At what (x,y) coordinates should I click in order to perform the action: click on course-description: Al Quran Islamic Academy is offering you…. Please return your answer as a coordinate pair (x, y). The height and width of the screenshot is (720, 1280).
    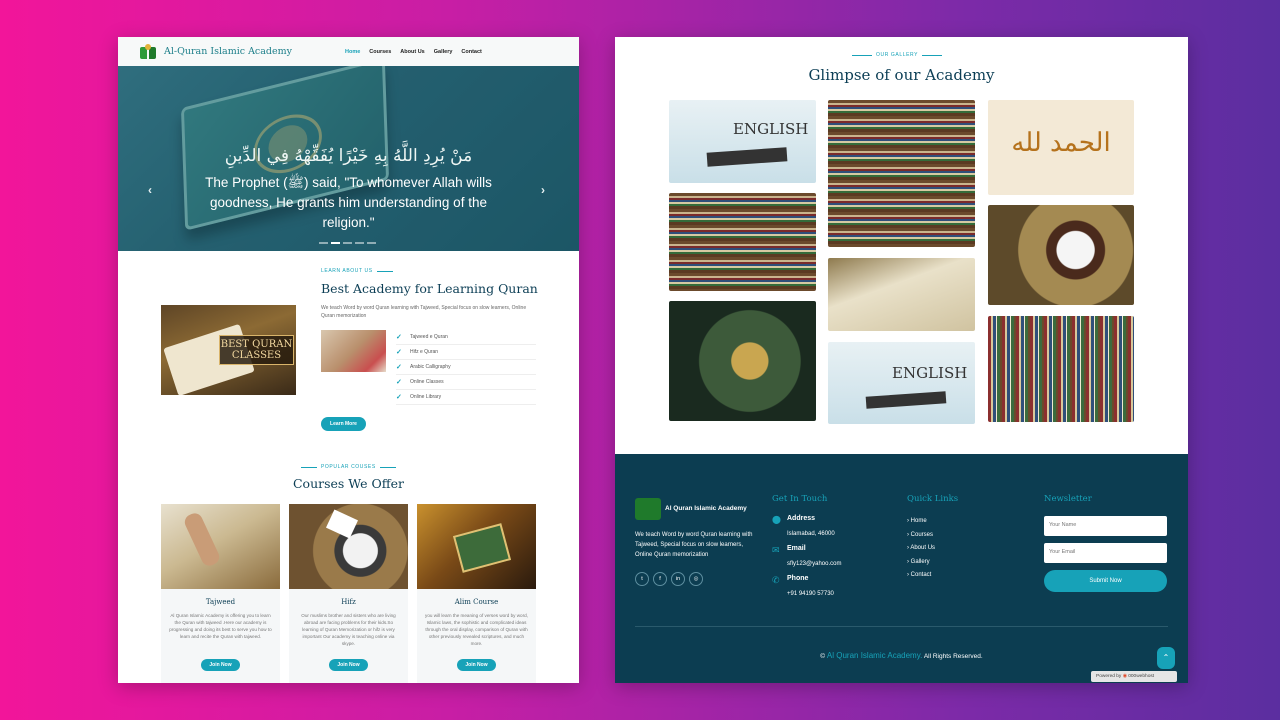
    Looking at the image, I should click on (220, 626).